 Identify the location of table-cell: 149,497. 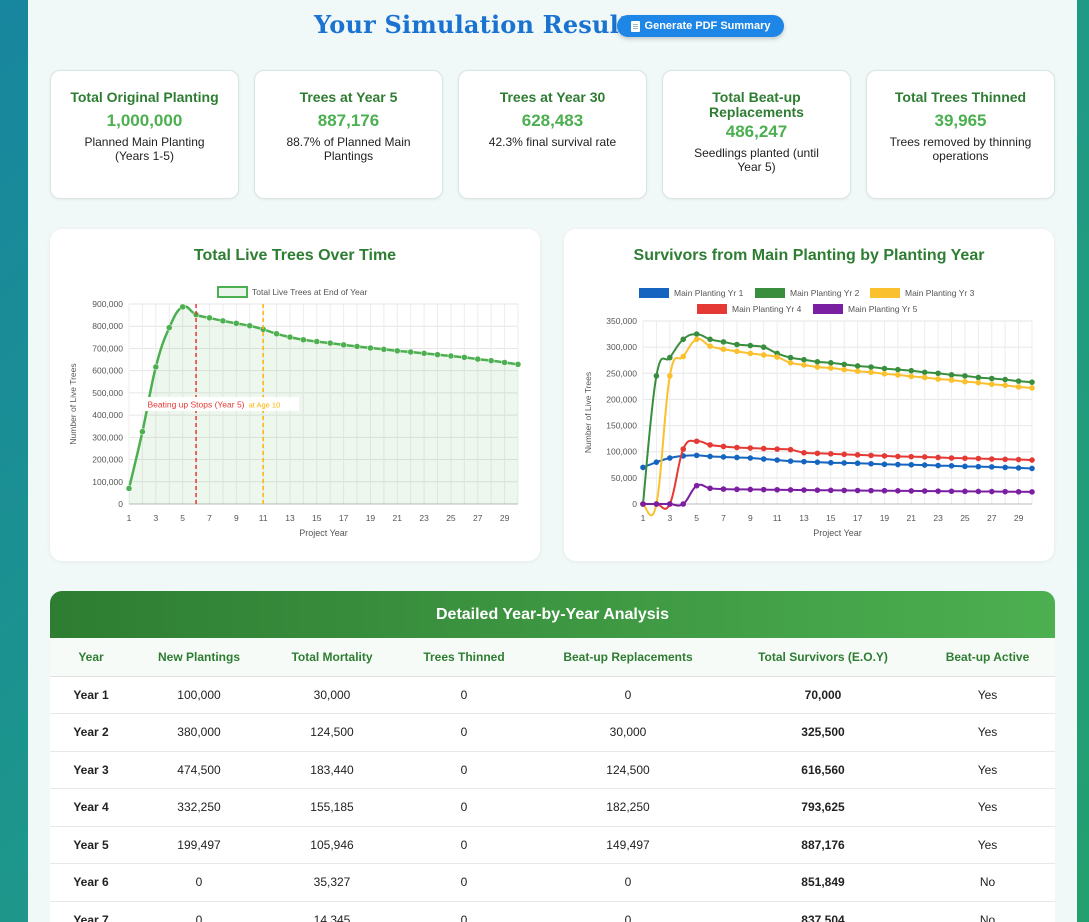
(628, 845).